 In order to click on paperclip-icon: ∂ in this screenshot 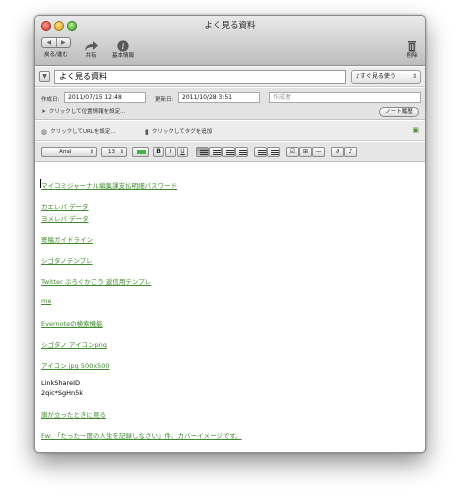, I will do `click(337, 151)`.